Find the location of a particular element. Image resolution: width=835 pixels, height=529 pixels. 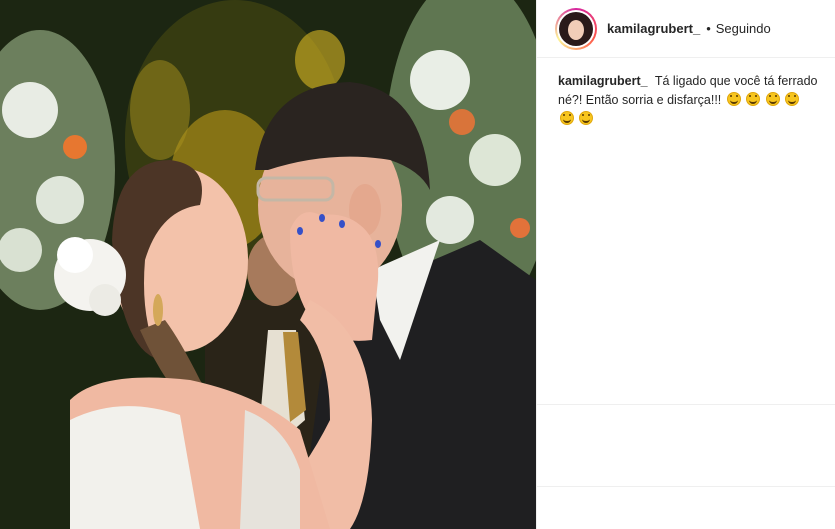

avatar-story-ring is located at coordinates (576, 28).